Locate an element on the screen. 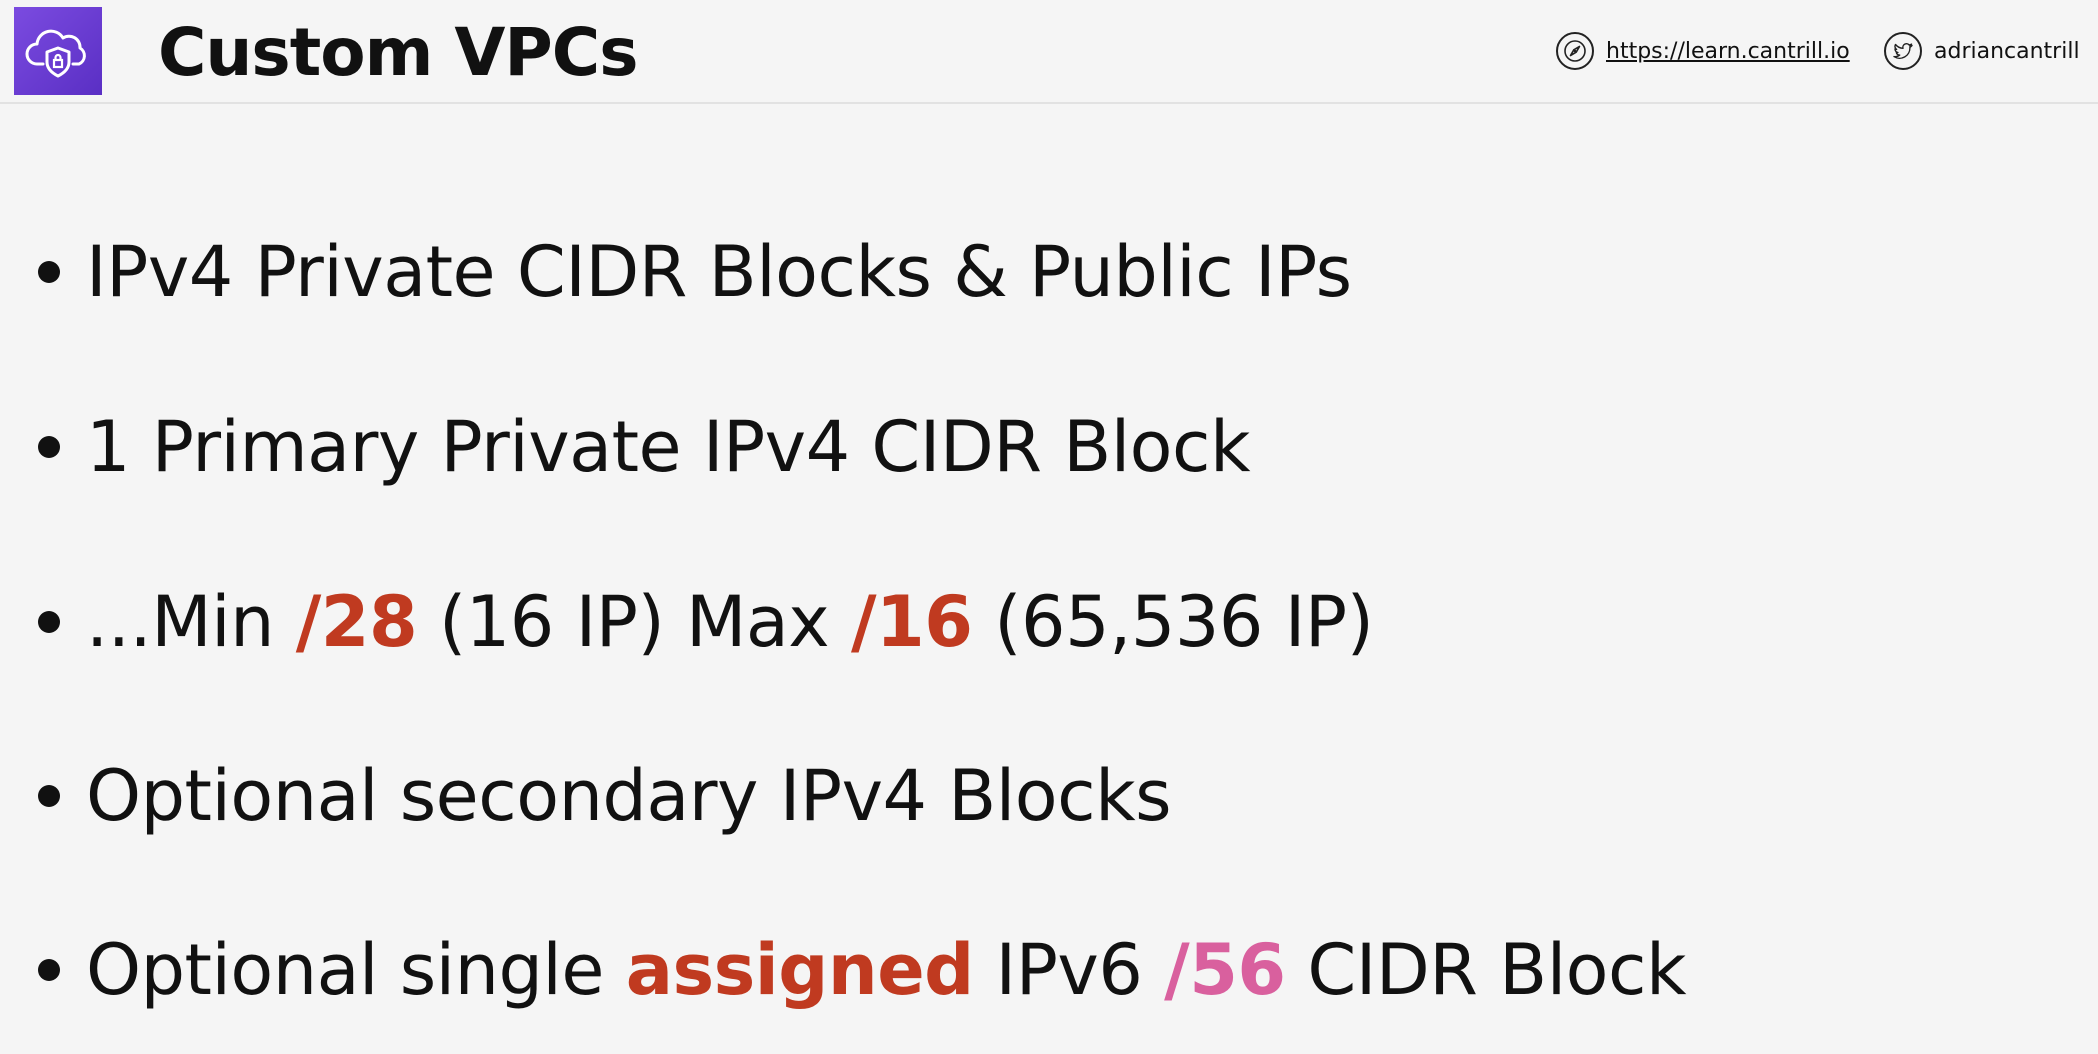 Image resolution: width=2098 pixels, height=1054 pixels. bullet-text: ...Min is located at coordinates (191, 622).